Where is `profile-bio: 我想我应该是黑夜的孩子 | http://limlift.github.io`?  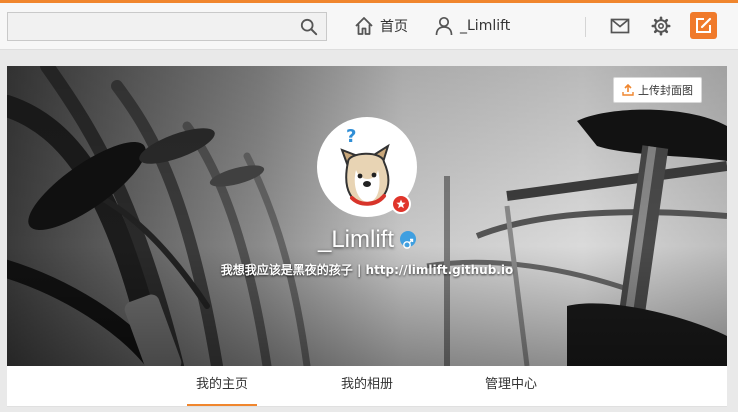 profile-bio: 我想我应该是黑夜的孩子 | http://limlift.github.io is located at coordinates (367, 270).